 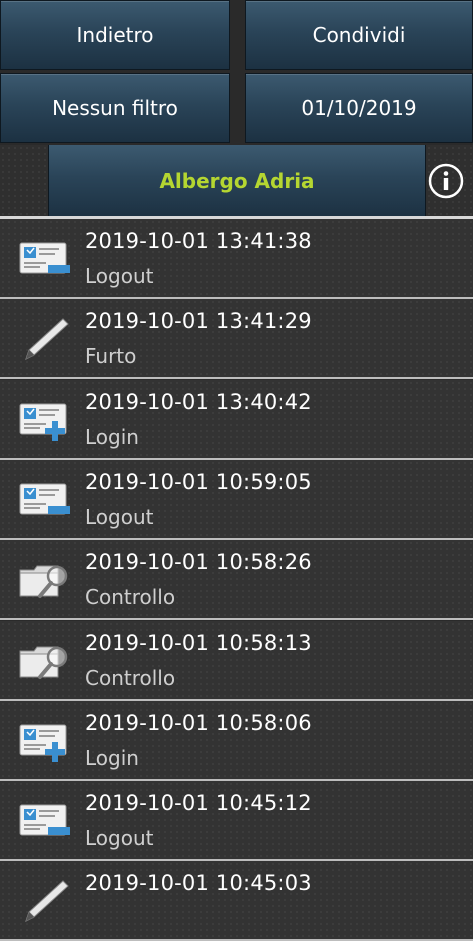 I want to click on hotel-header: Albergo Adria, so click(x=236, y=181).